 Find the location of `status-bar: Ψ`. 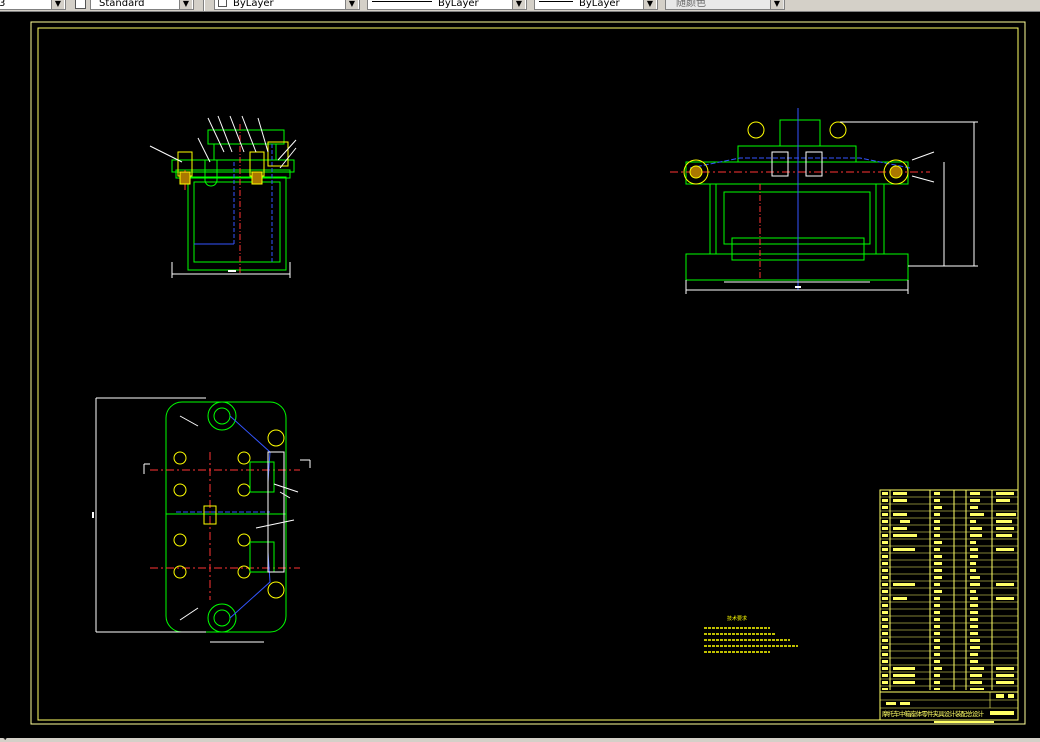

status-bar: Ψ is located at coordinates (520, 740).